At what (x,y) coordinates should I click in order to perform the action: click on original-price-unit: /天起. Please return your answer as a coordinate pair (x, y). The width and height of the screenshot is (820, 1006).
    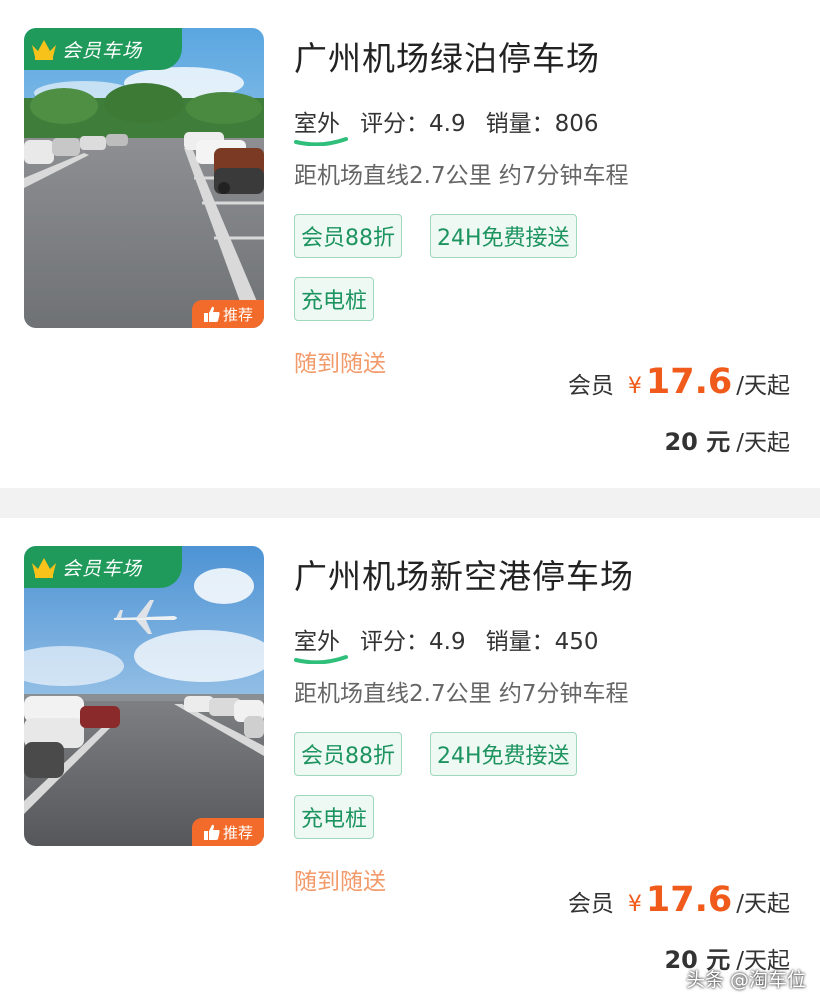
    Looking at the image, I should click on (763, 443).